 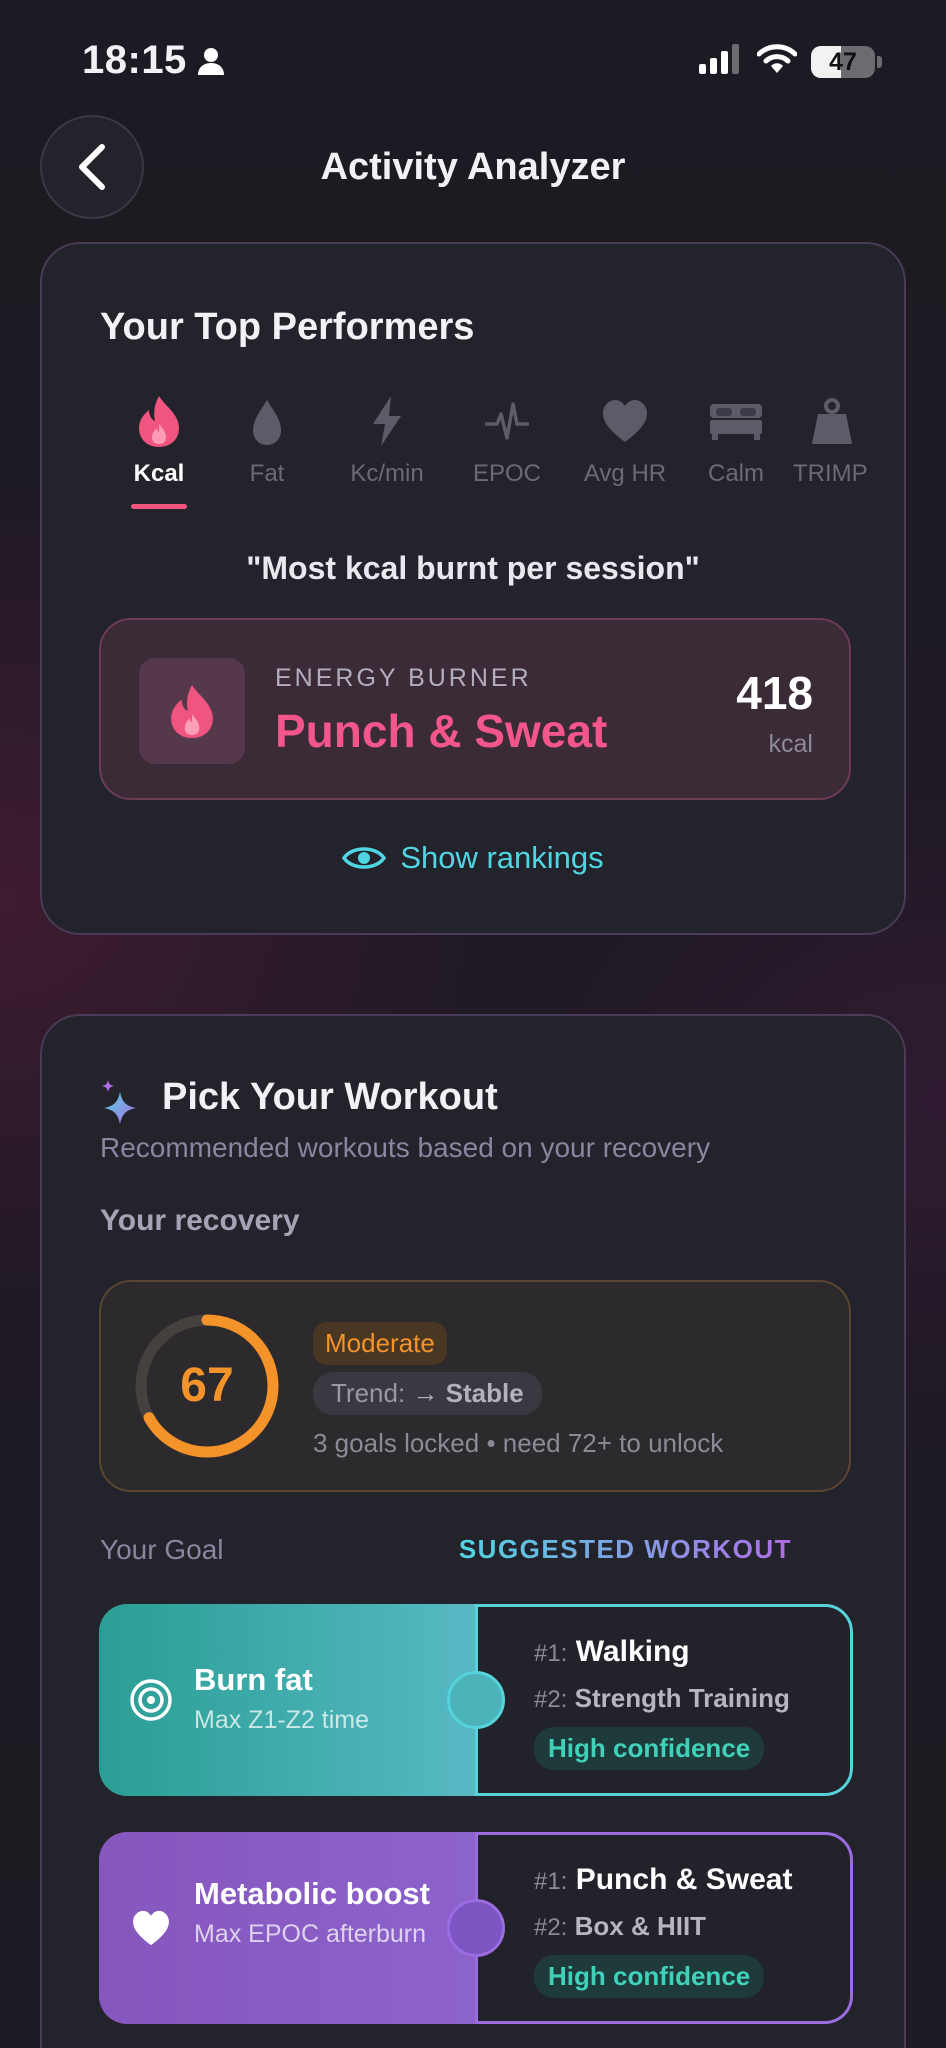 I want to click on tab-label: Kcal, so click(x=159, y=473).